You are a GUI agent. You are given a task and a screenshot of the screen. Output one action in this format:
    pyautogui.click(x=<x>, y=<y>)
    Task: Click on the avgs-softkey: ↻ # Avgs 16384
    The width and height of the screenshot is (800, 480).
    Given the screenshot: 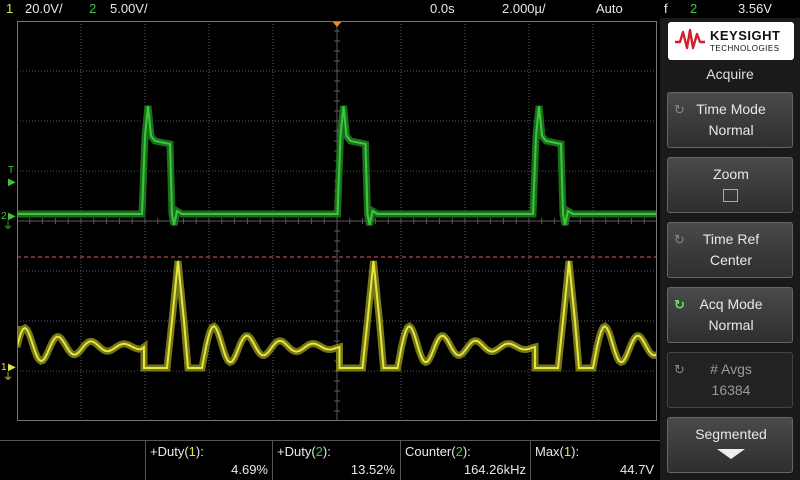 What is the action you would take?
    pyautogui.click(x=730, y=380)
    